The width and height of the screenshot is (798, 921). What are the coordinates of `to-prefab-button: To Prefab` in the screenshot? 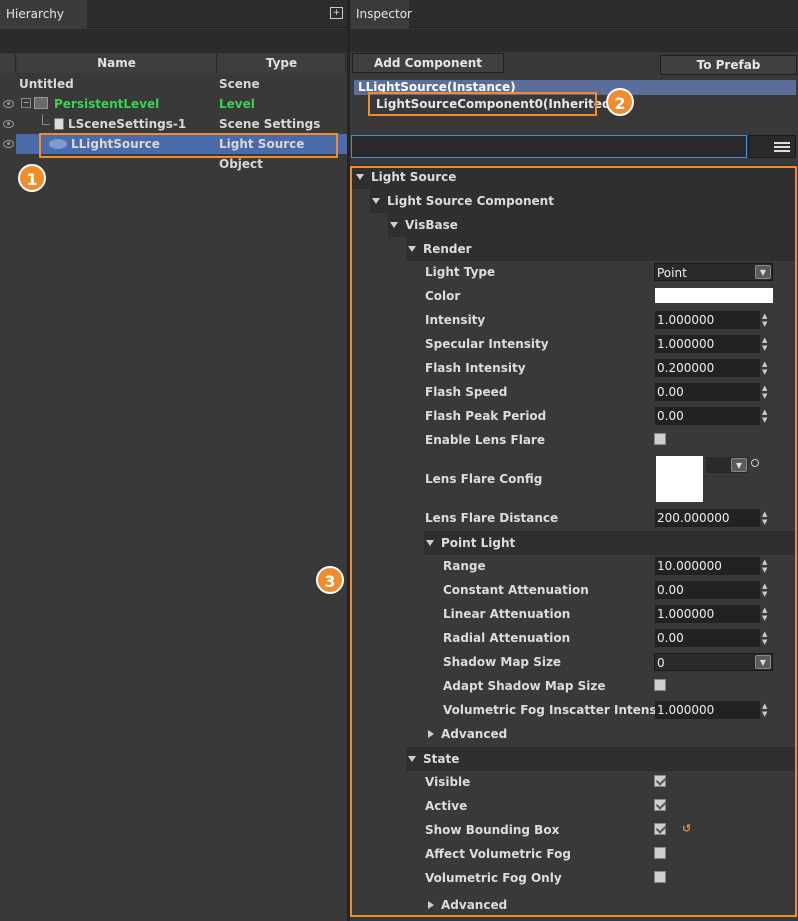 It's located at (728, 65).